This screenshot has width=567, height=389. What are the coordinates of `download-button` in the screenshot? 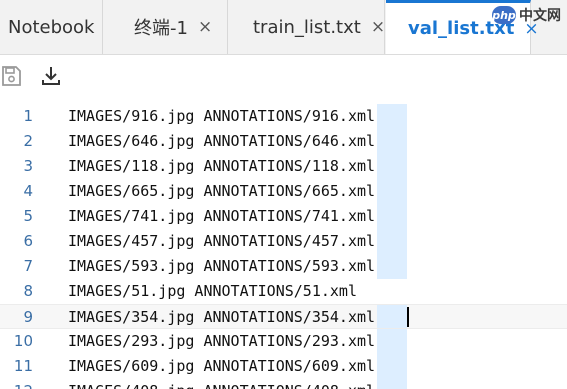 It's located at (51, 76).